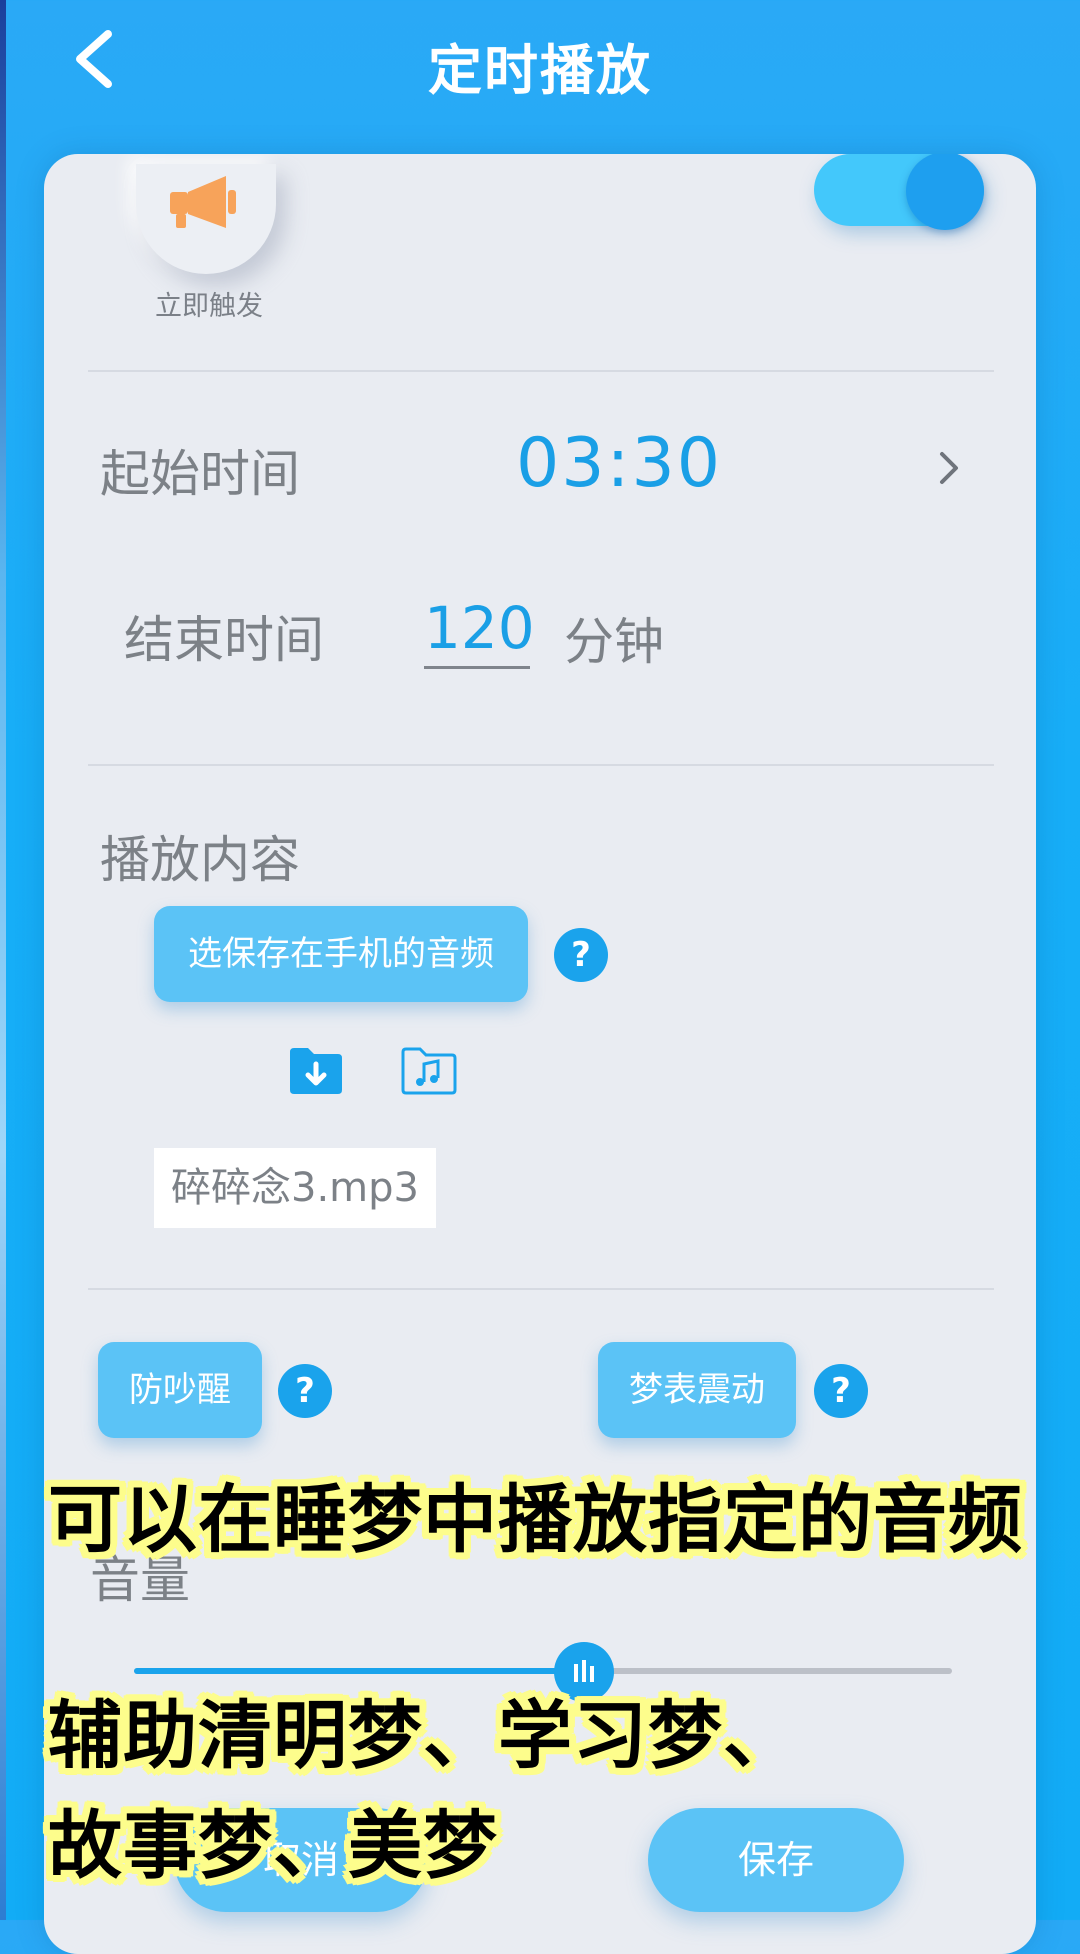 The height and width of the screenshot is (1954, 1080). I want to click on toggle-knob, so click(945, 192).